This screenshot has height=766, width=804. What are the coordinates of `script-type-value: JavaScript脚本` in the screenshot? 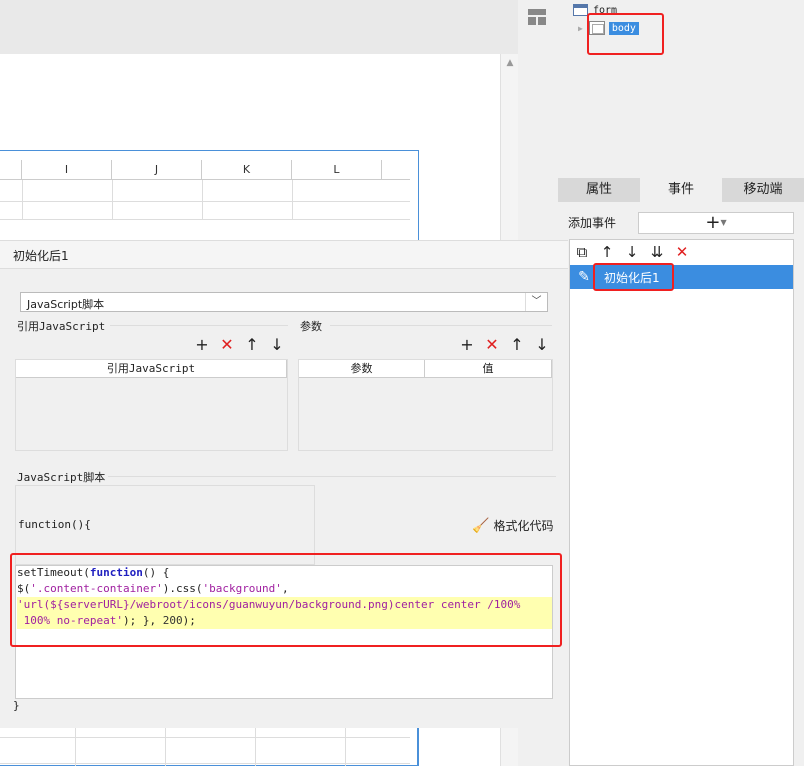 It's located at (66, 304).